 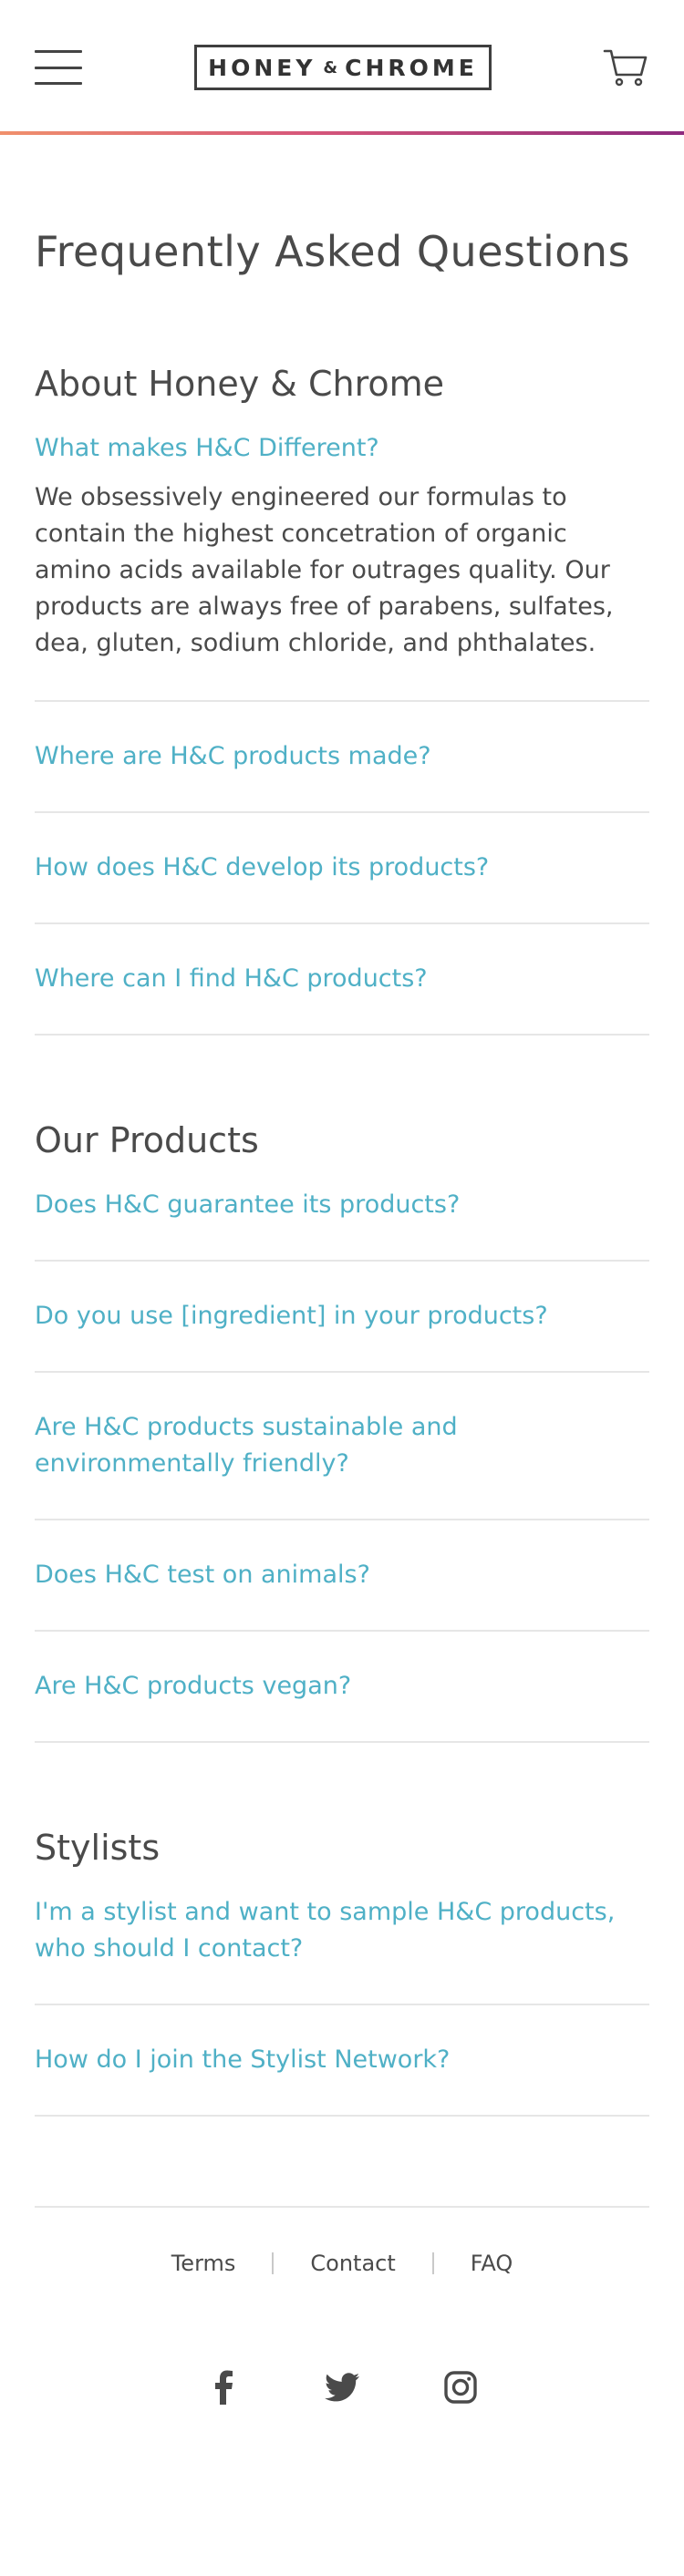 I want to click on faq-item: Where are H&C products made?, so click(x=342, y=757).